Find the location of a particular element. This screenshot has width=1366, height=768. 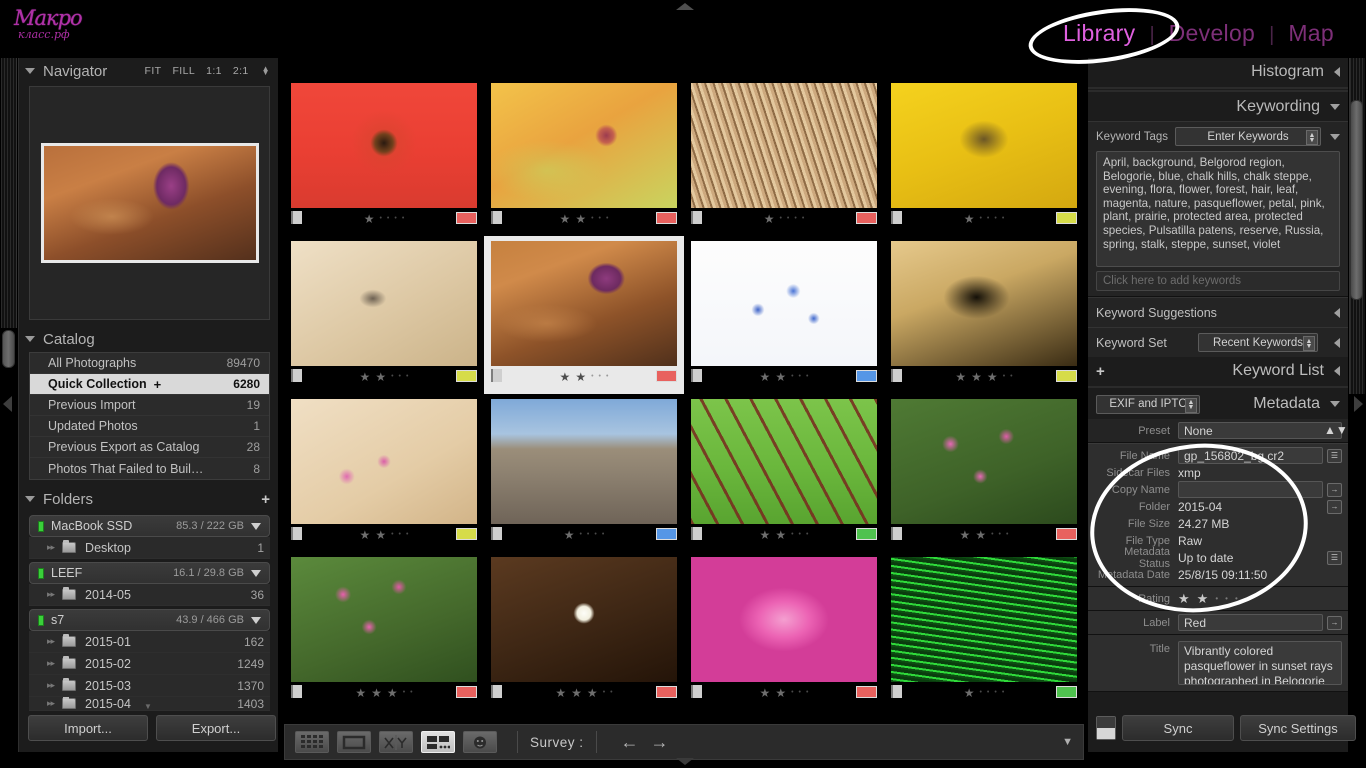

module-library: Library is located at coordinates (1099, 33).